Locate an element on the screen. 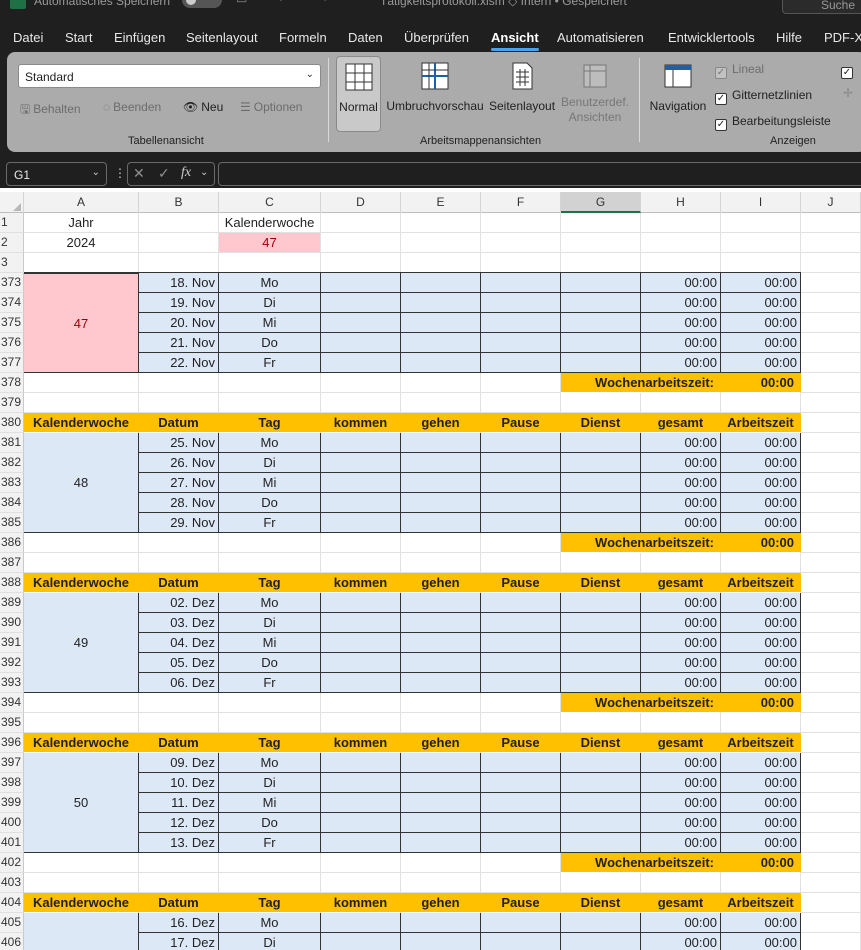  table-header-cell: kommen is located at coordinates (361, 423).